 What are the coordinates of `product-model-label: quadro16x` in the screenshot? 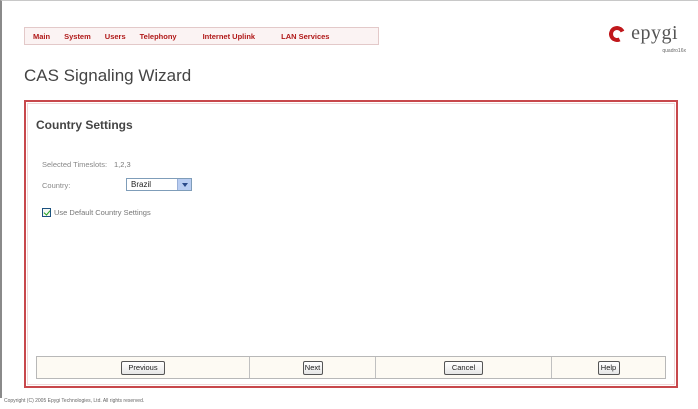 It's located at (674, 51).